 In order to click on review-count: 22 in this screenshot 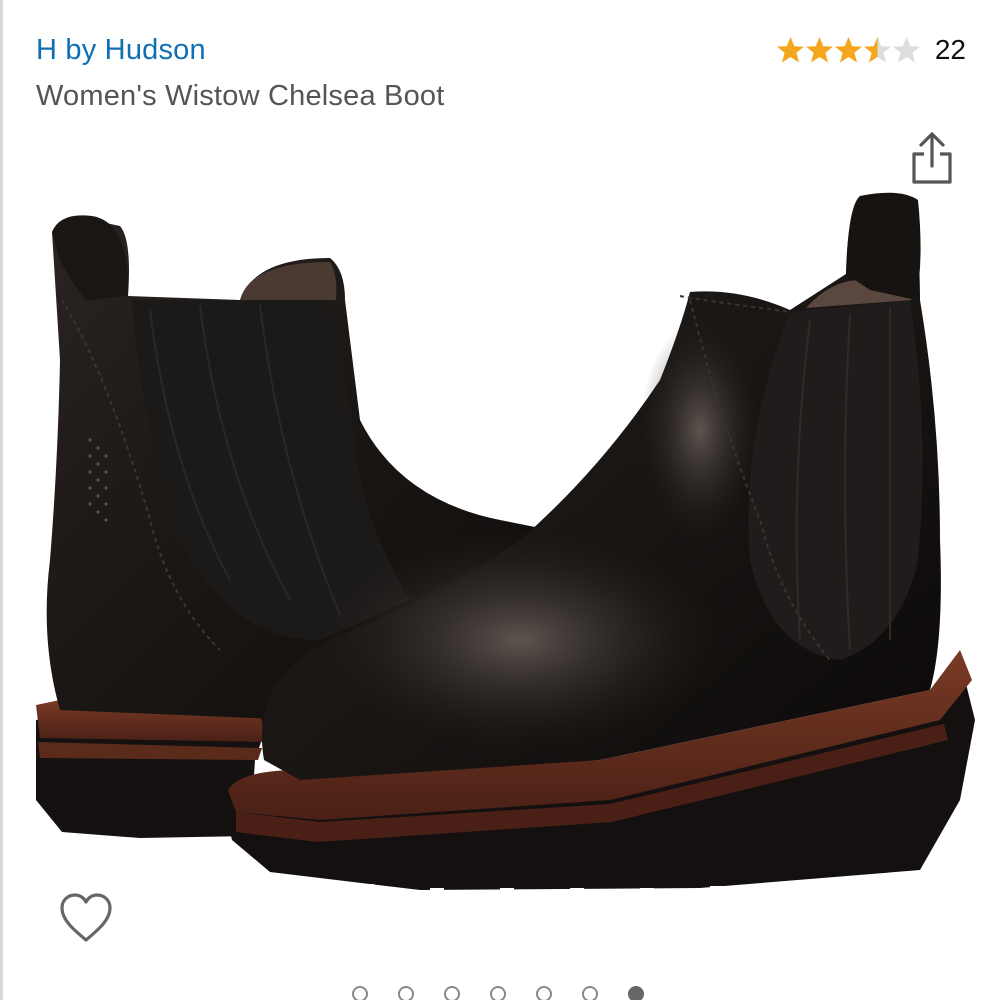, I will do `click(950, 49)`.